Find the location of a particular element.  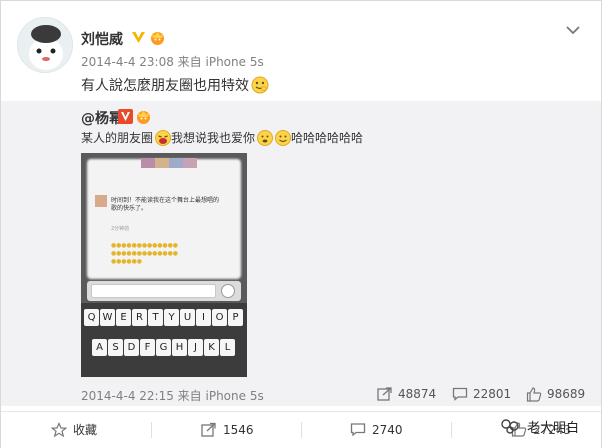

image-key: F is located at coordinates (147, 347).